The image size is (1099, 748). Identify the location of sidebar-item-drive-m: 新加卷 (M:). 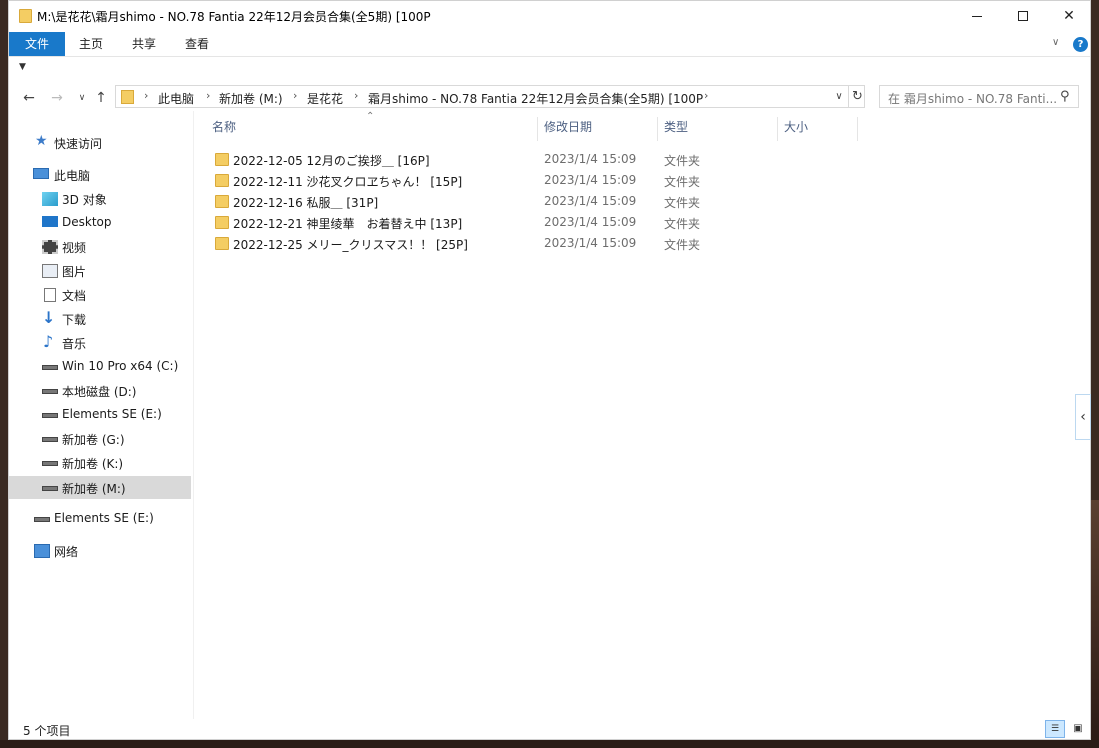
(100, 487).